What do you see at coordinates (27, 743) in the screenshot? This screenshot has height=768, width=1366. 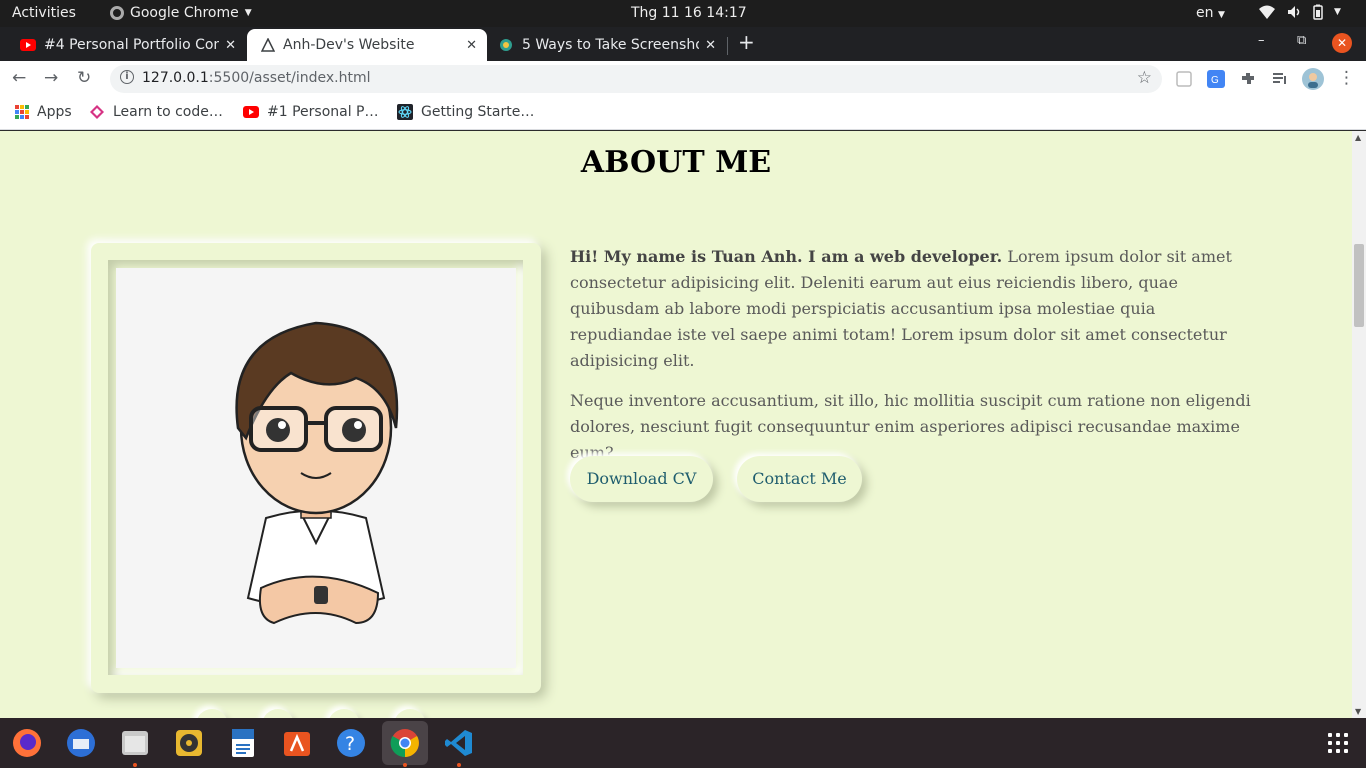 I see `firefox-icon` at bounding box center [27, 743].